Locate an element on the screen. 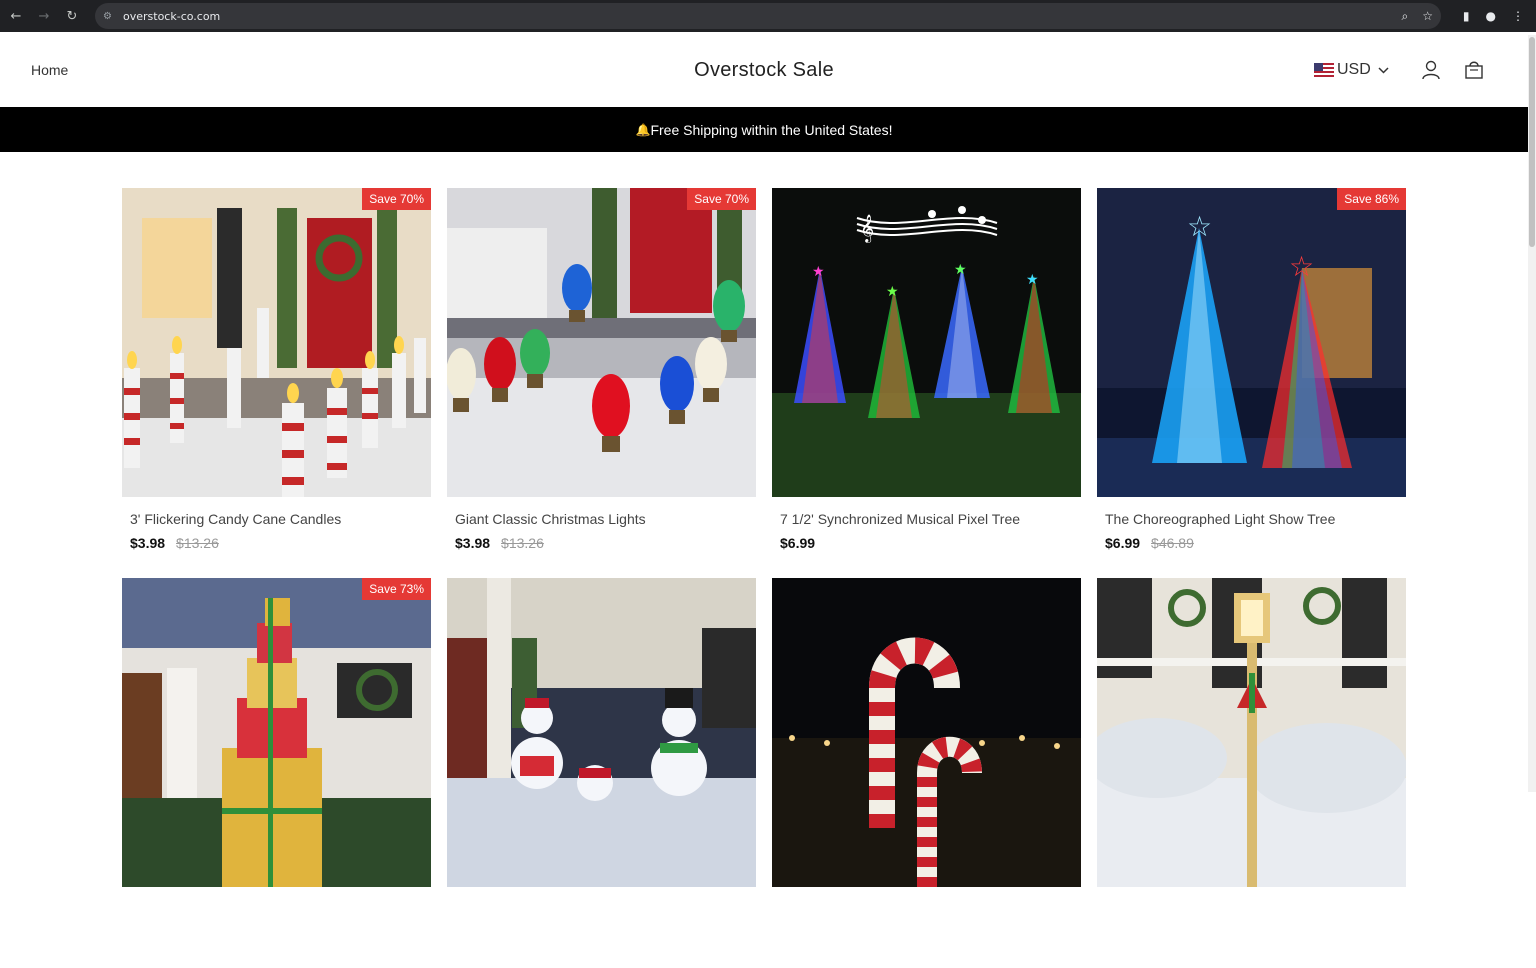 Image resolution: width=1536 pixels, height=968 pixels. site-header: Home Overstock Sale USD is located at coordinates (764, 71).